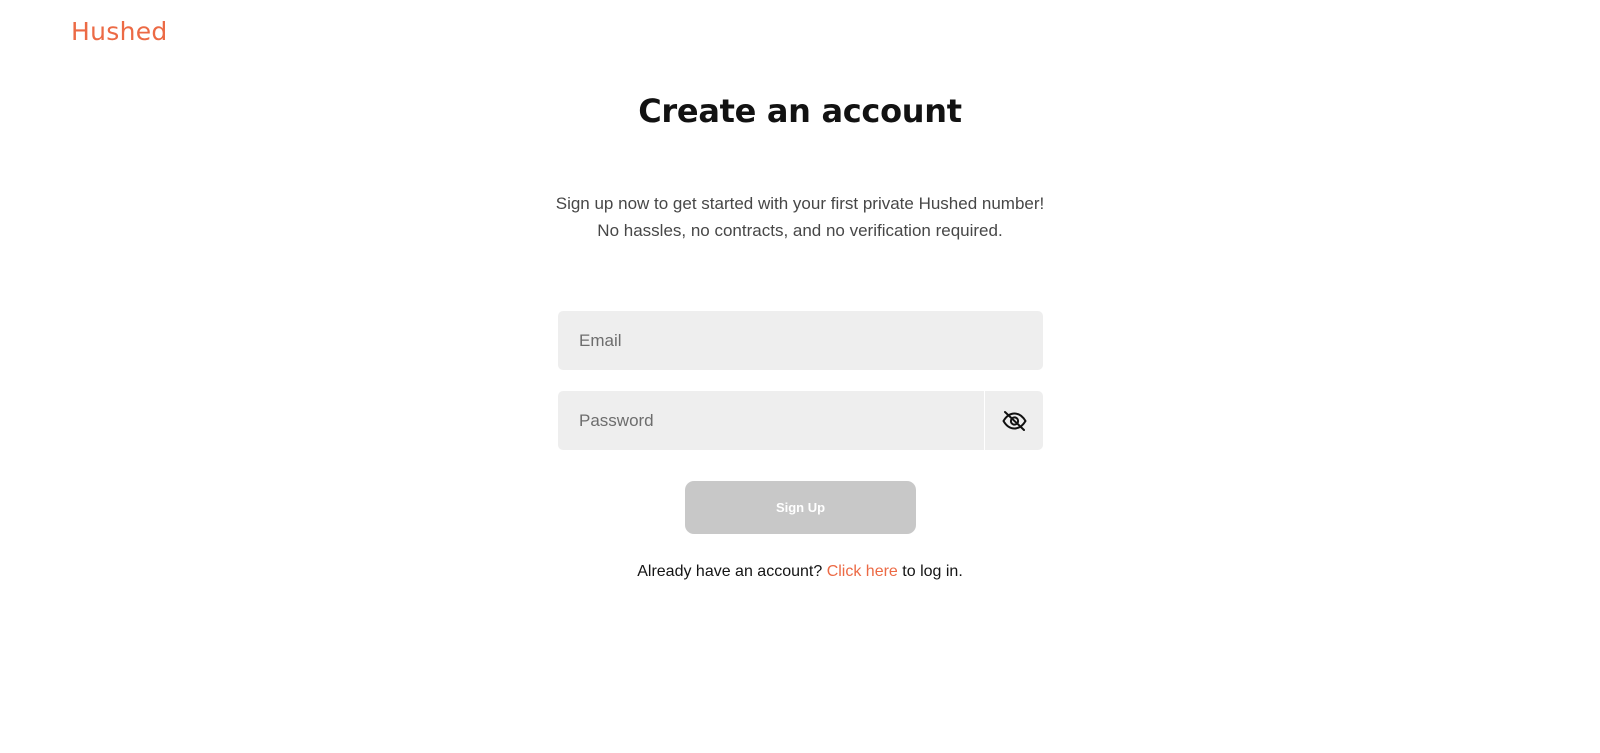 The width and height of the screenshot is (1600, 753). Describe the element at coordinates (862, 571) in the screenshot. I see `login-link: Click here` at that location.